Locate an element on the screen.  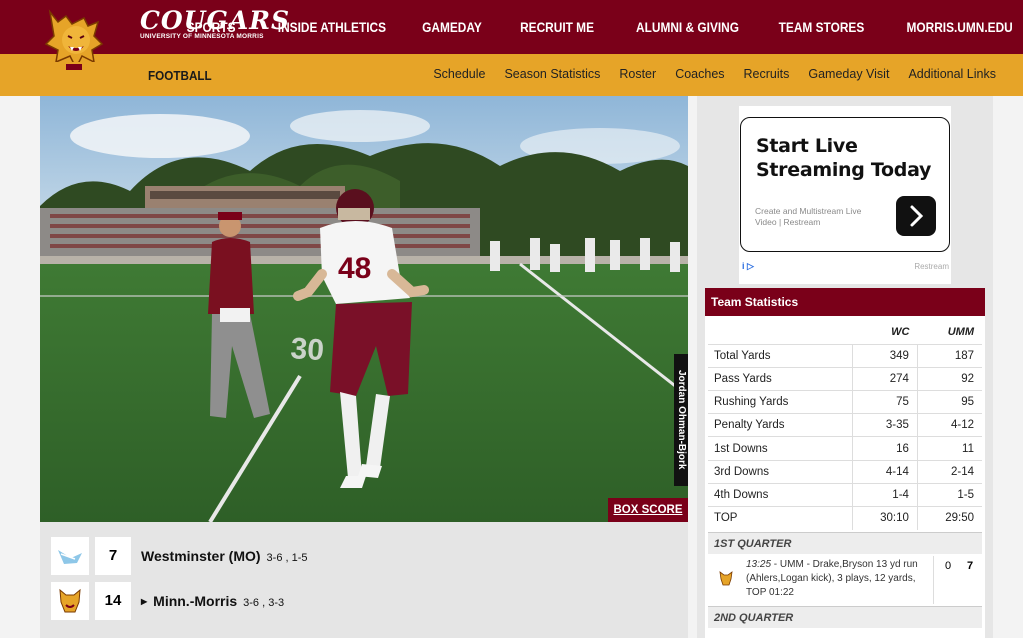
stat-umm: 11 is located at coordinates (949, 448).